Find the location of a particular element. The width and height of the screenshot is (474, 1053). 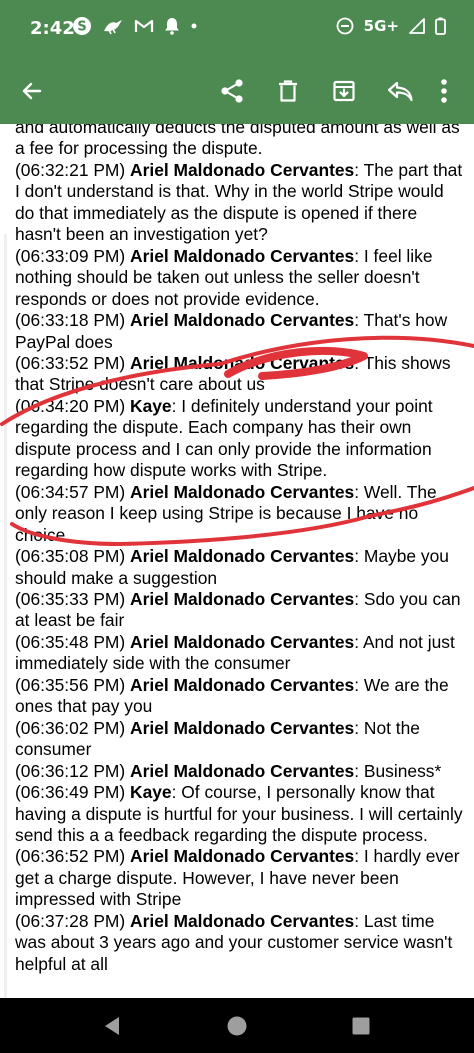

recents-square-icon is located at coordinates (361, 1026).